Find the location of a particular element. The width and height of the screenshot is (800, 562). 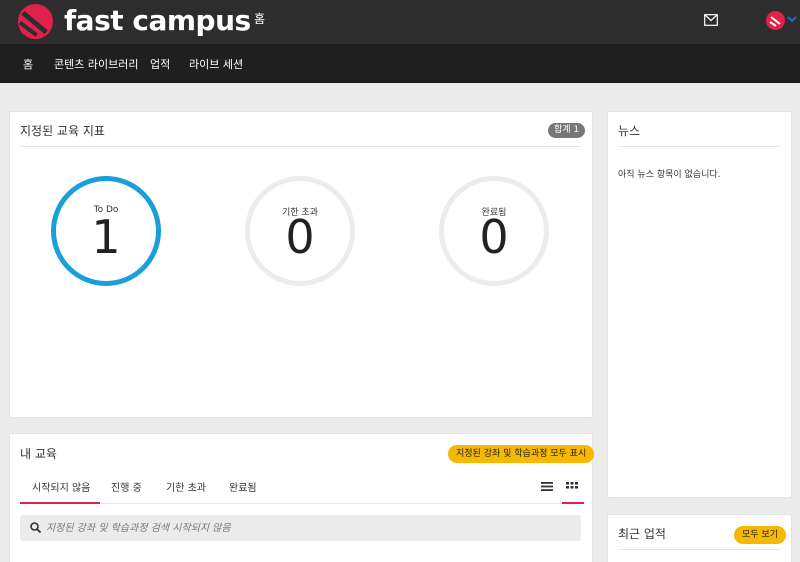

brand-name: fast campus is located at coordinates (157, 21).